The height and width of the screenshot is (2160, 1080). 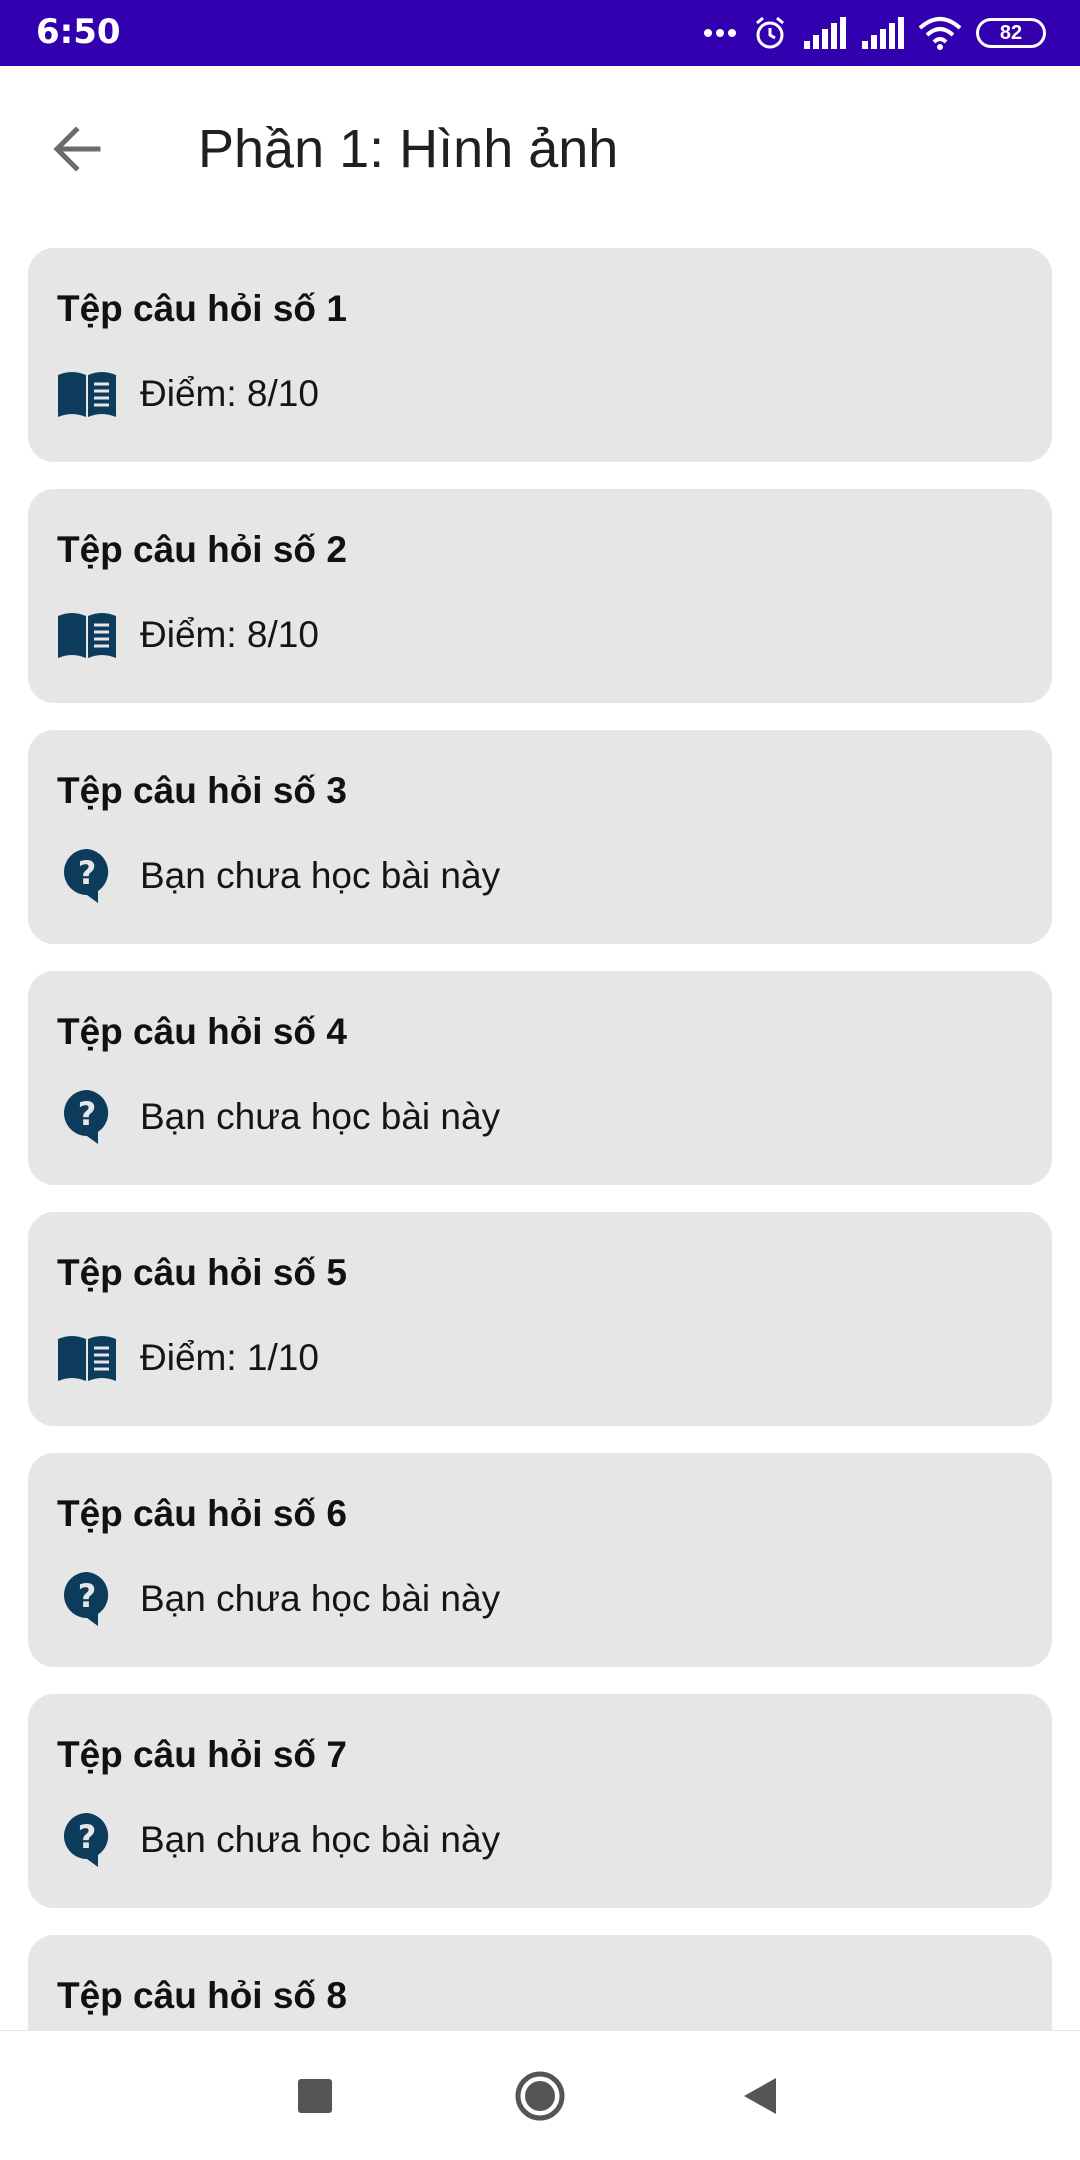 I want to click on card-title: Tệp câu hỏi số 1, so click(x=202, y=308).